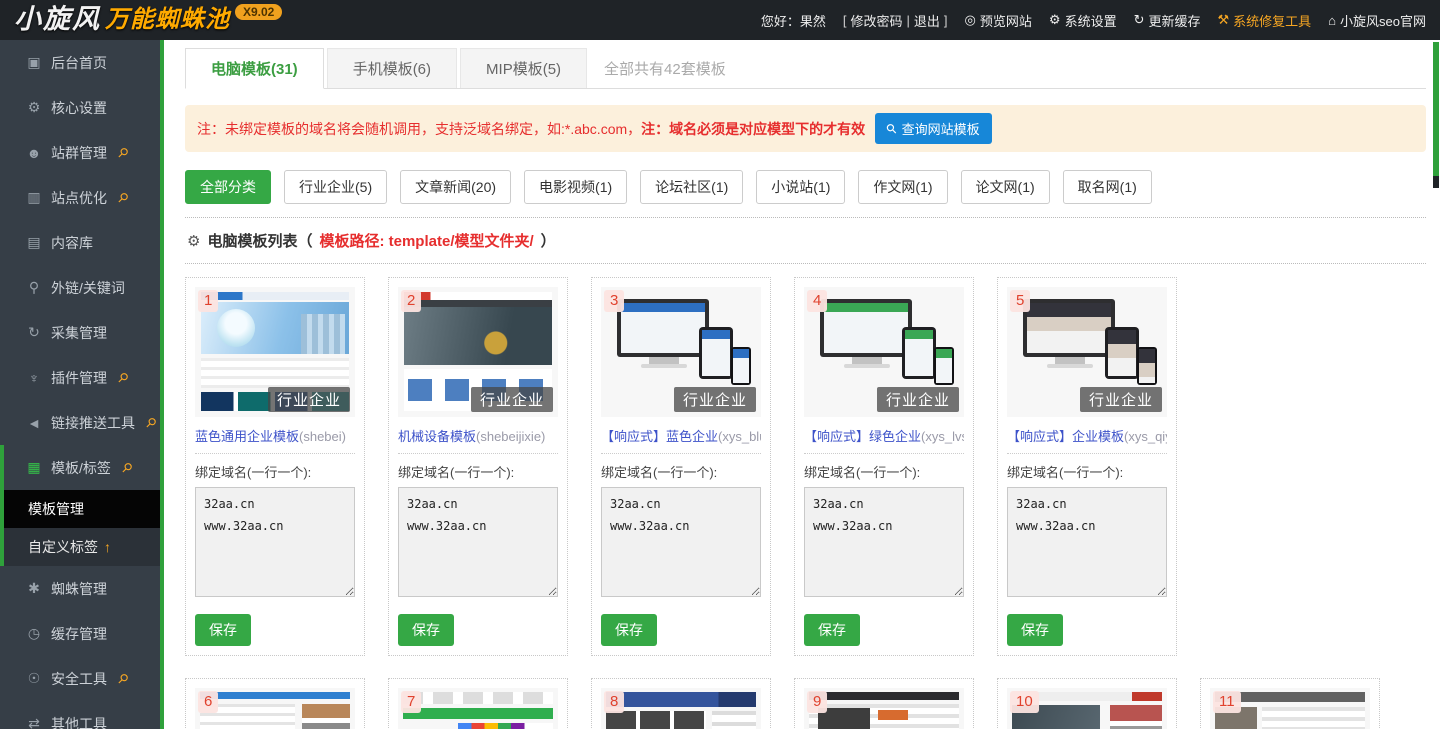  I want to click on template-thumbnail: 10, so click(1087, 708).